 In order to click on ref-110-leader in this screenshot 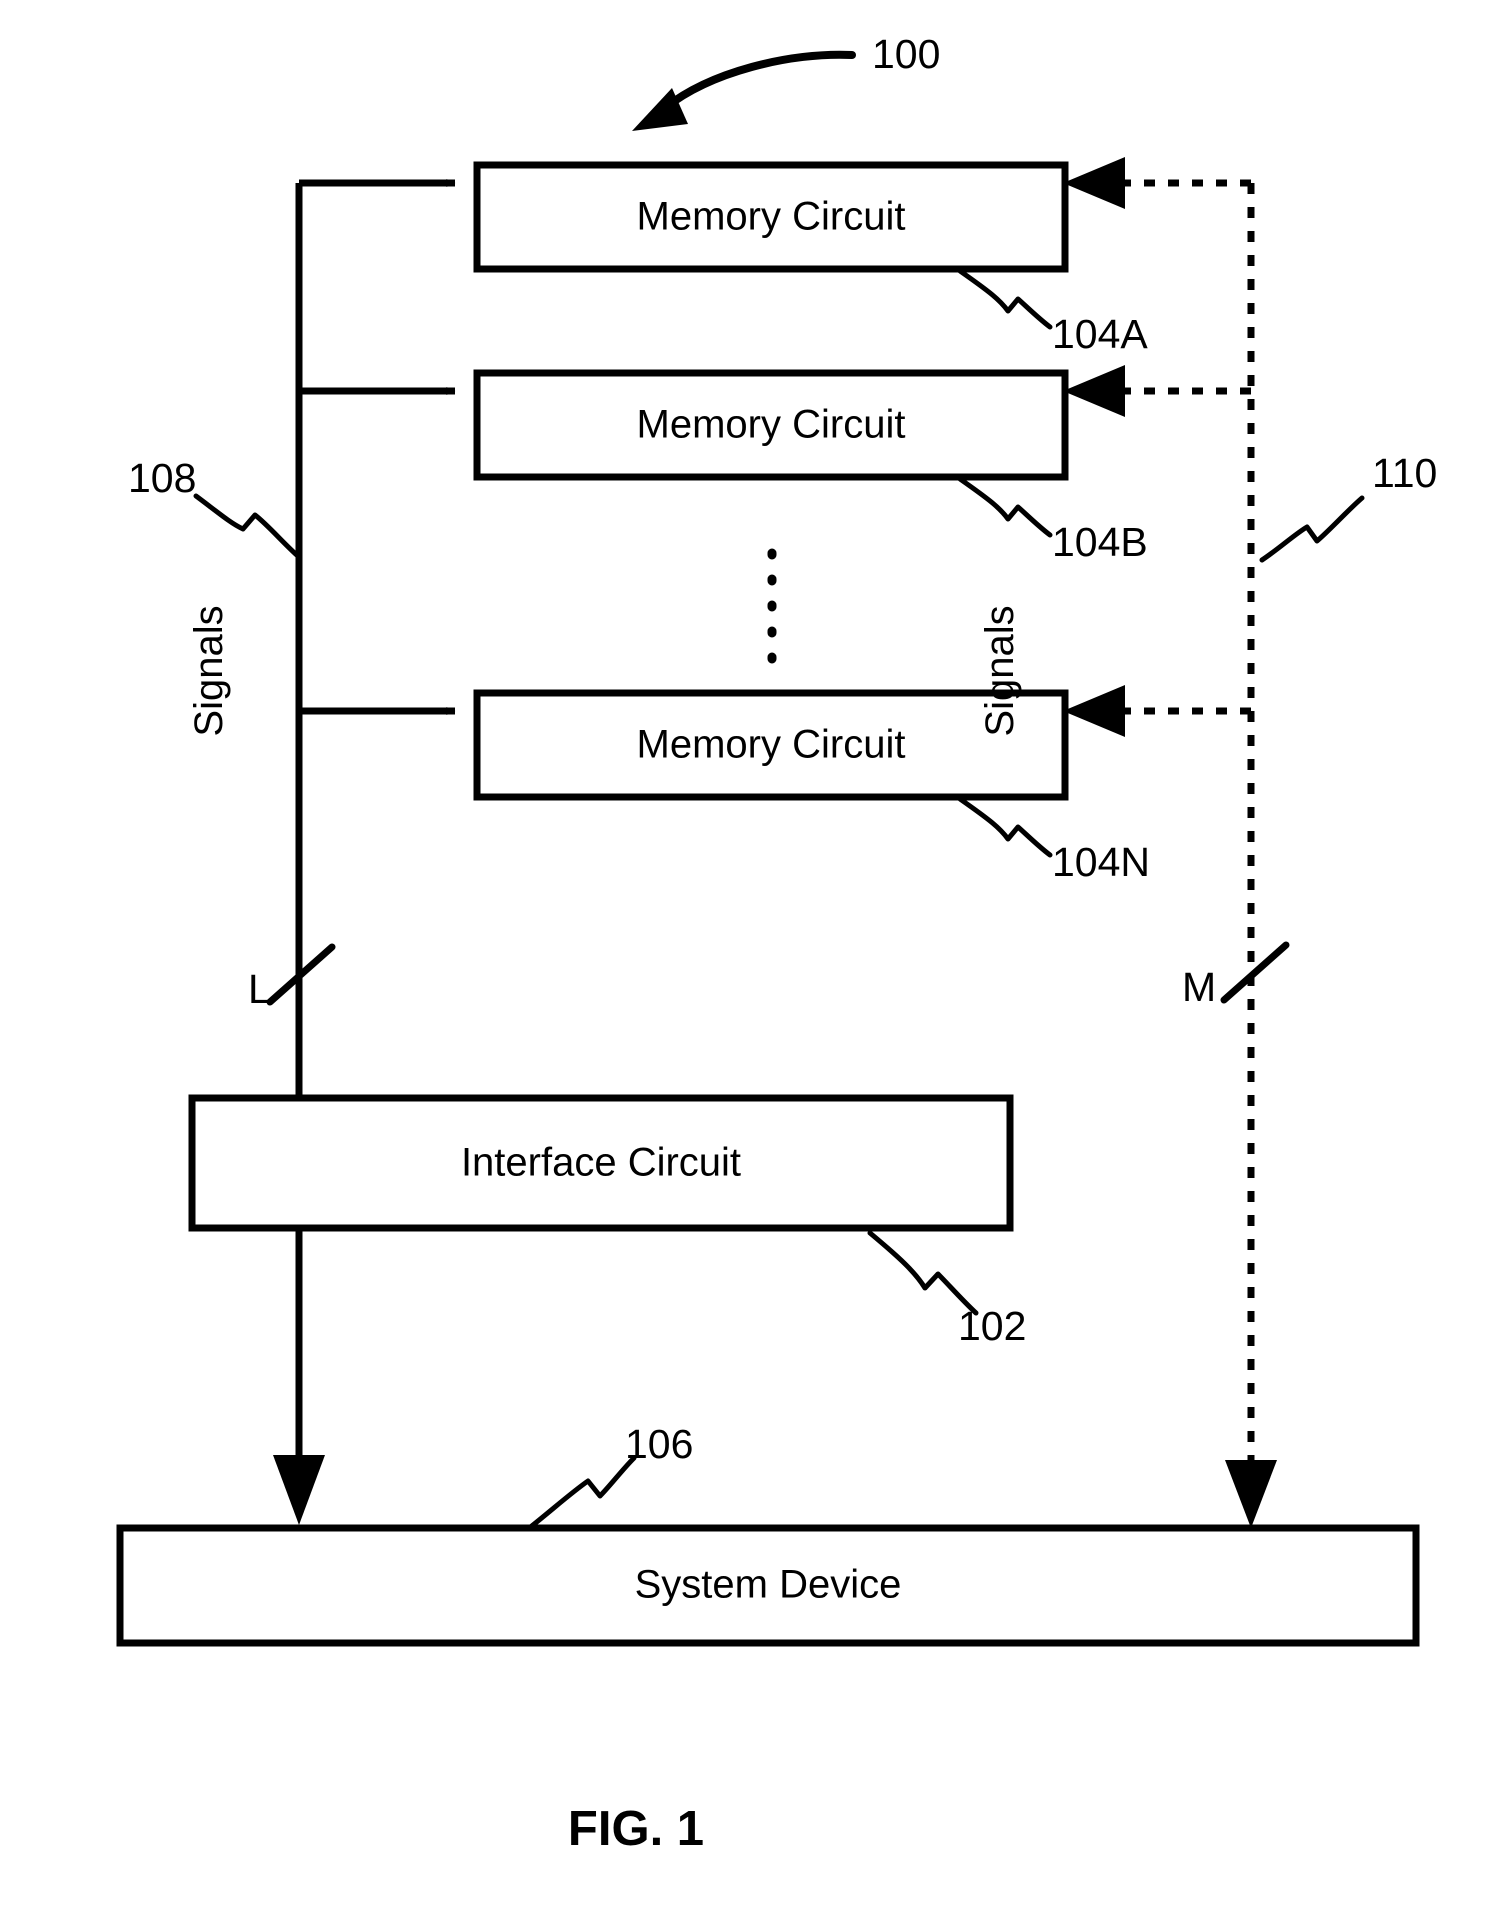, I will do `click(1312, 529)`.